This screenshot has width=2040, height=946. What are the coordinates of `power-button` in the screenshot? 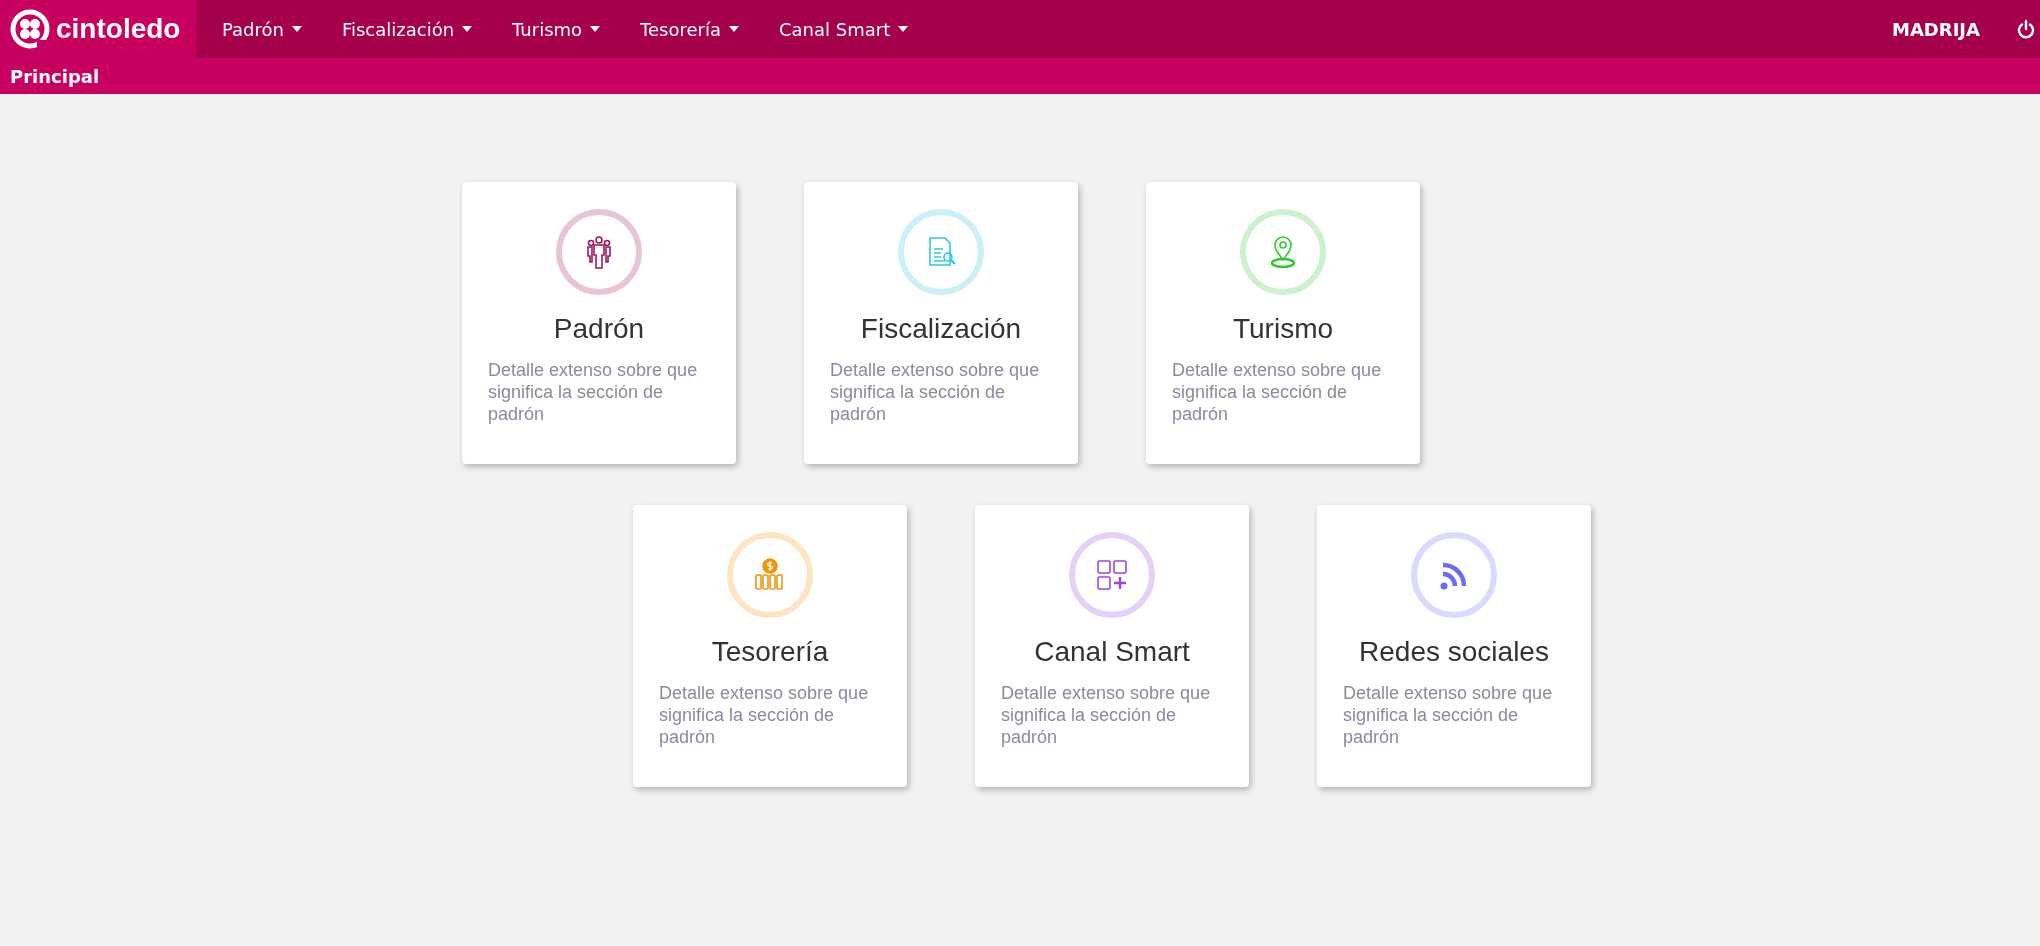 It's located at (2026, 29).